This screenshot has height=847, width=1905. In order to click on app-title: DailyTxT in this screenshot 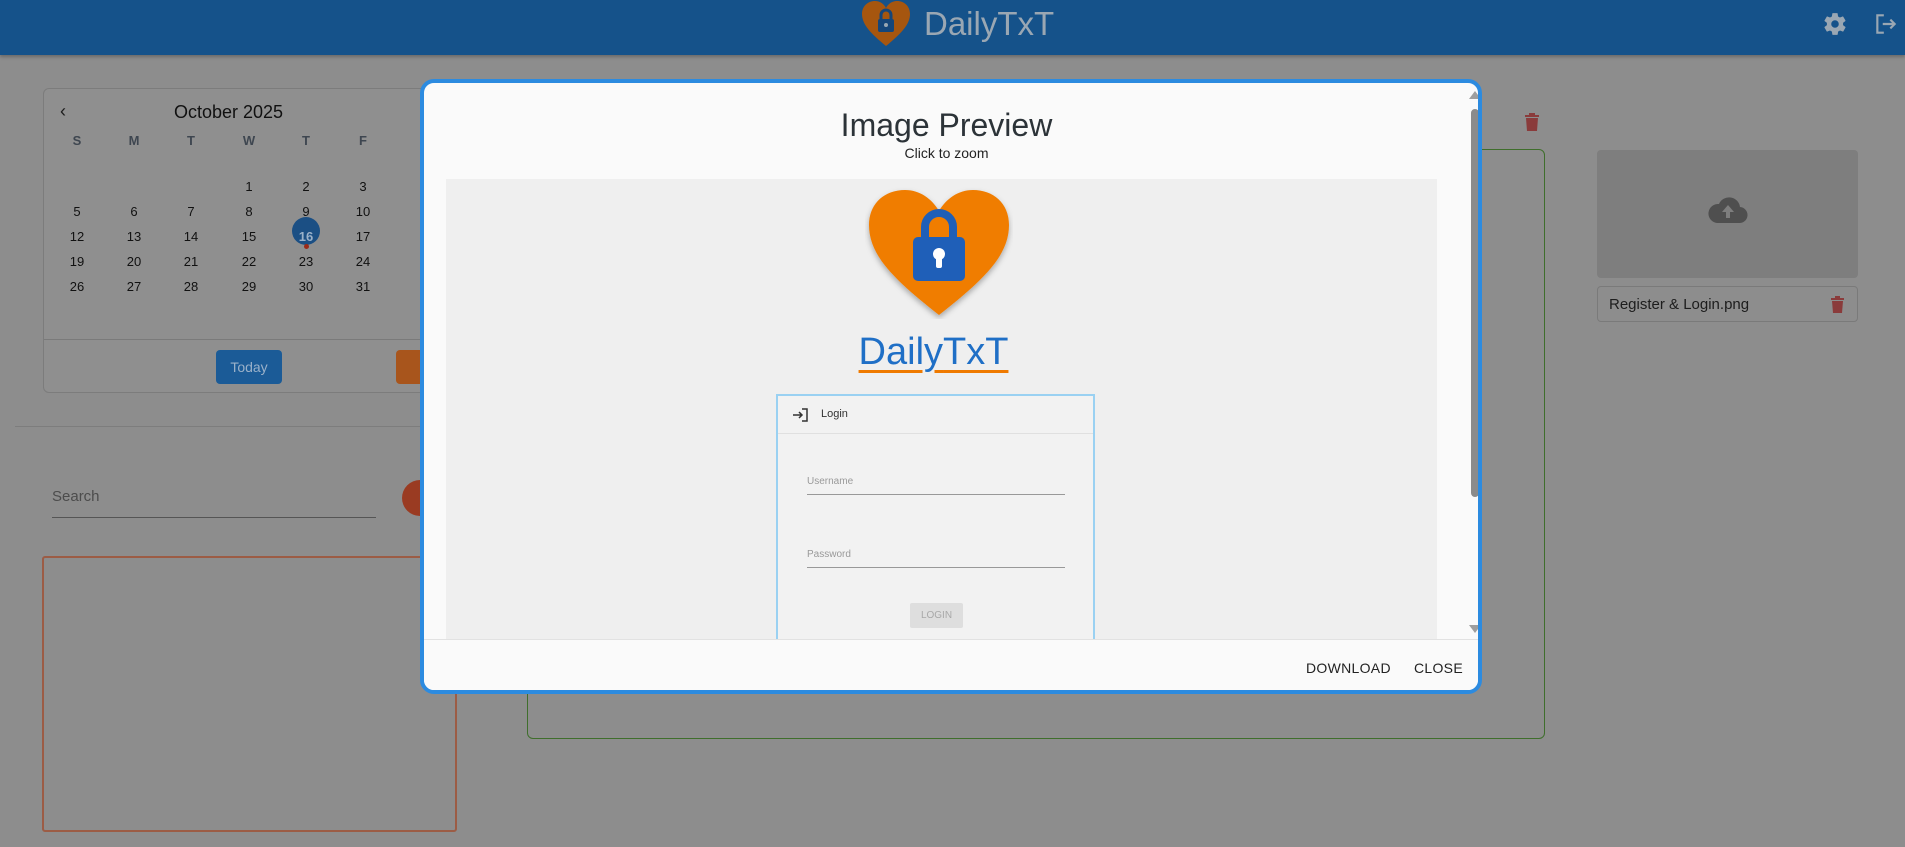, I will do `click(989, 23)`.